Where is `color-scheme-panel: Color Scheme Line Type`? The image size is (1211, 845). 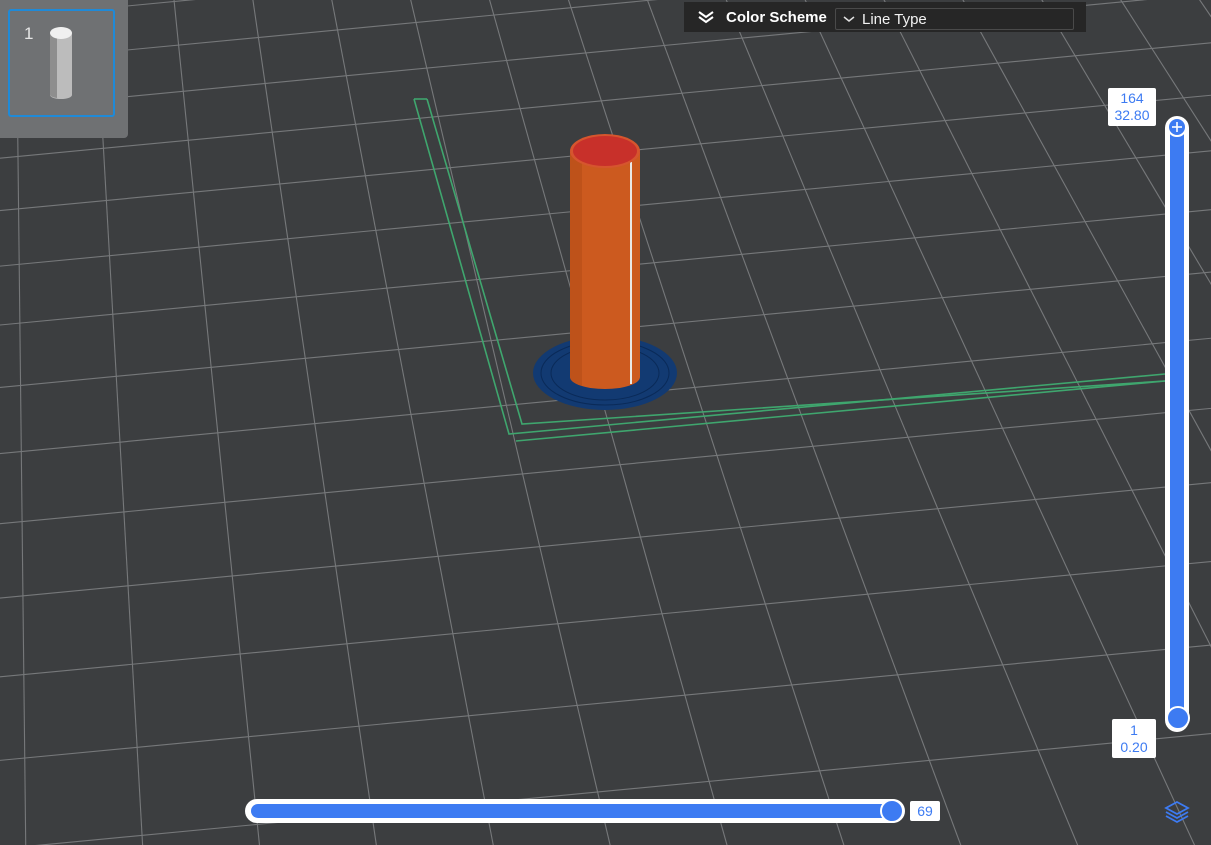
color-scheme-panel: Color Scheme Line Type is located at coordinates (885, 17).